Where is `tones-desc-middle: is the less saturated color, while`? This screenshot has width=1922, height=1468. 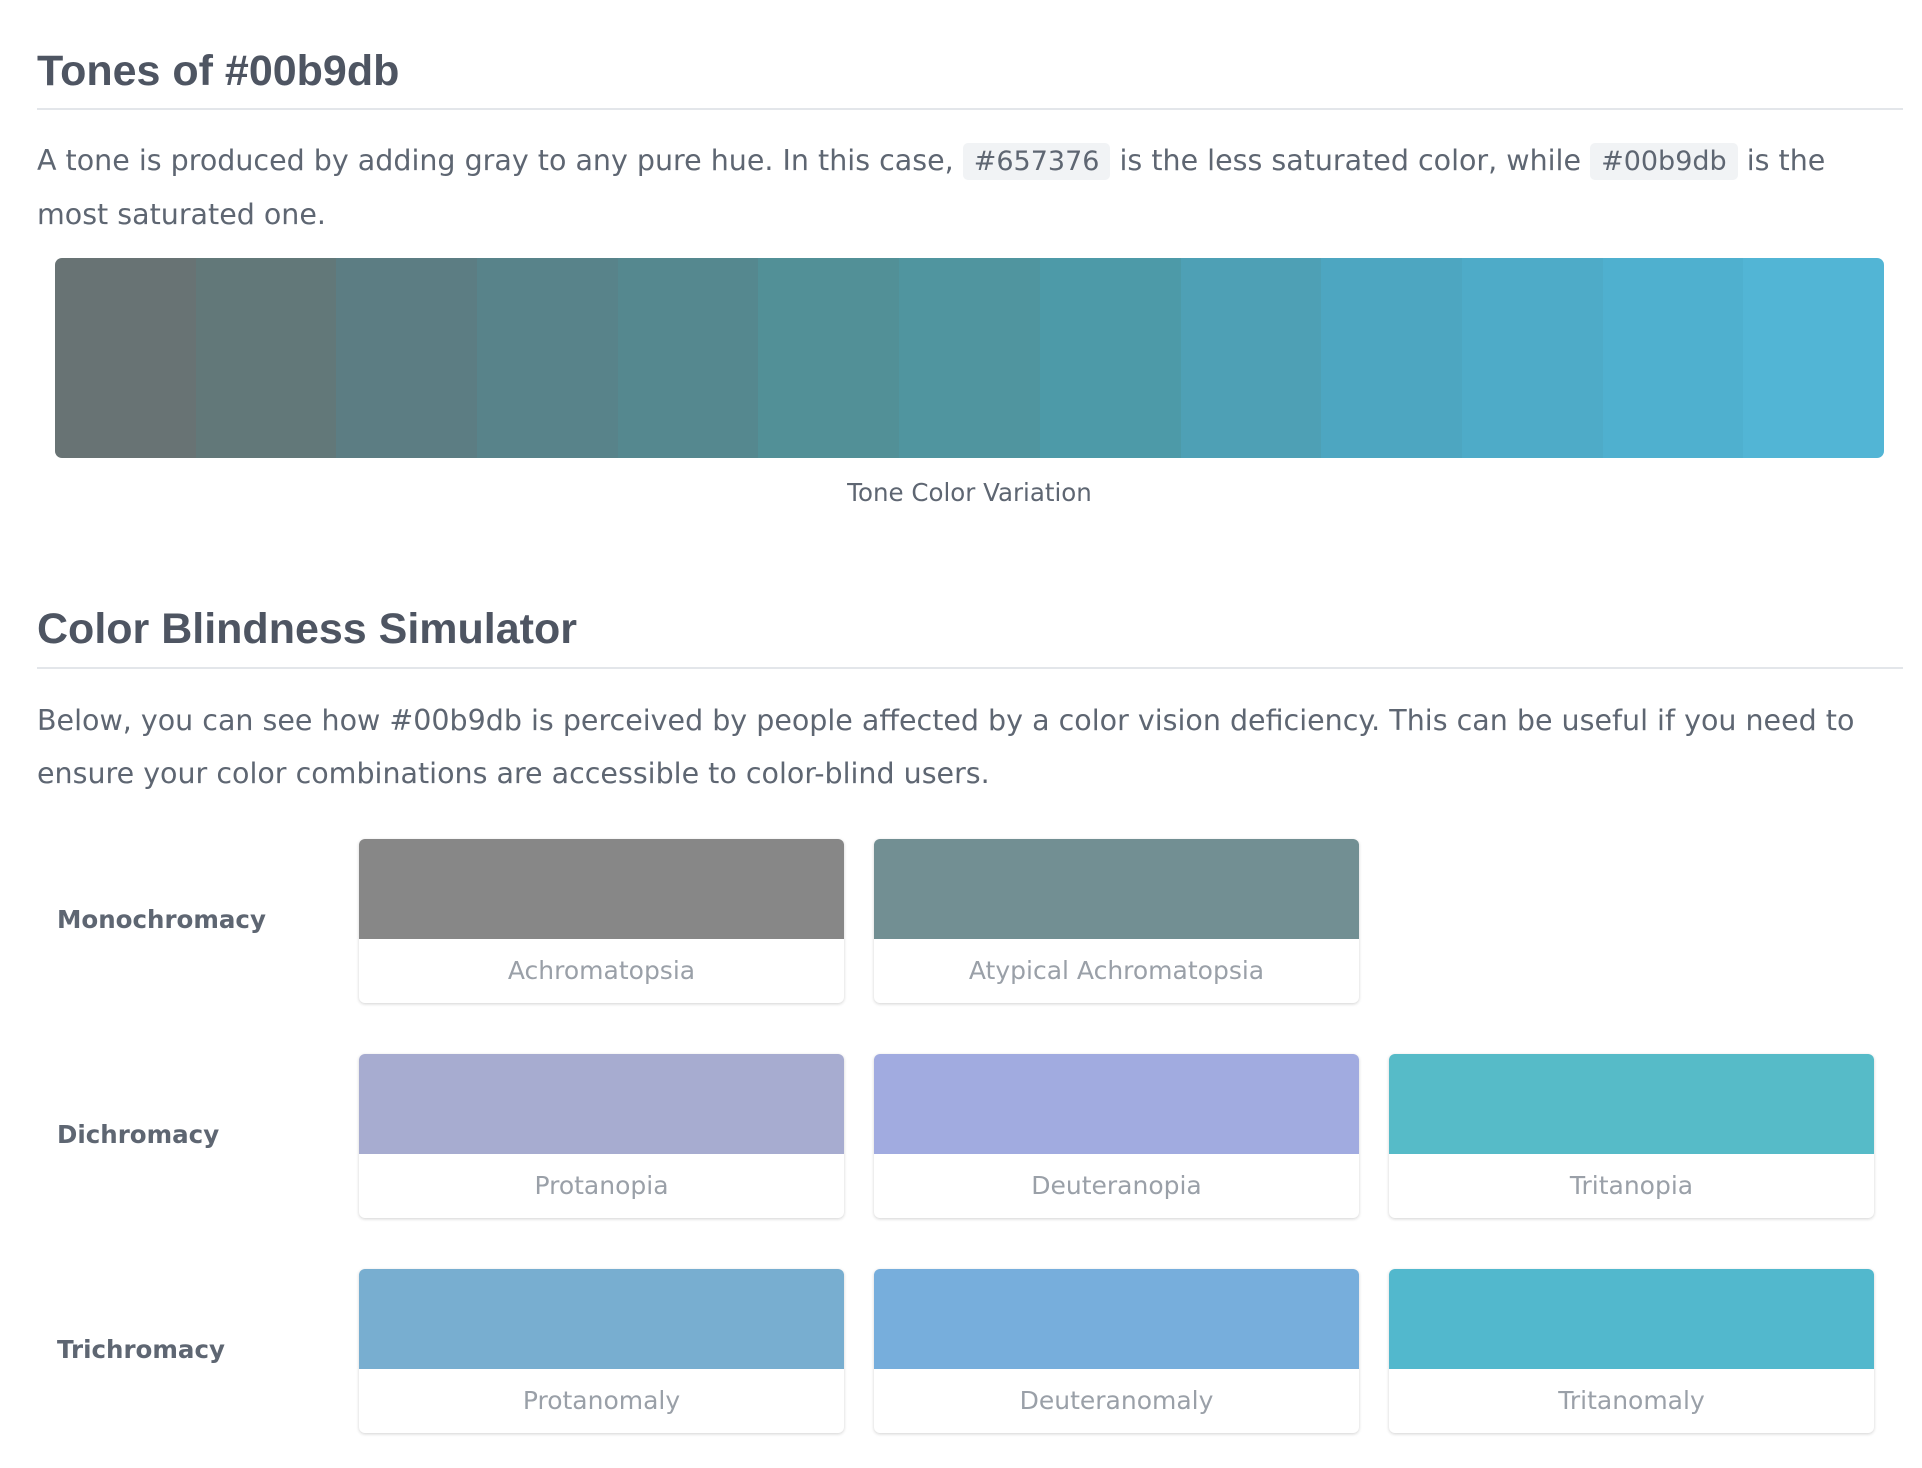
tones-desc-middle: is the less saturated color, while is located at coordinates (1350, 160).